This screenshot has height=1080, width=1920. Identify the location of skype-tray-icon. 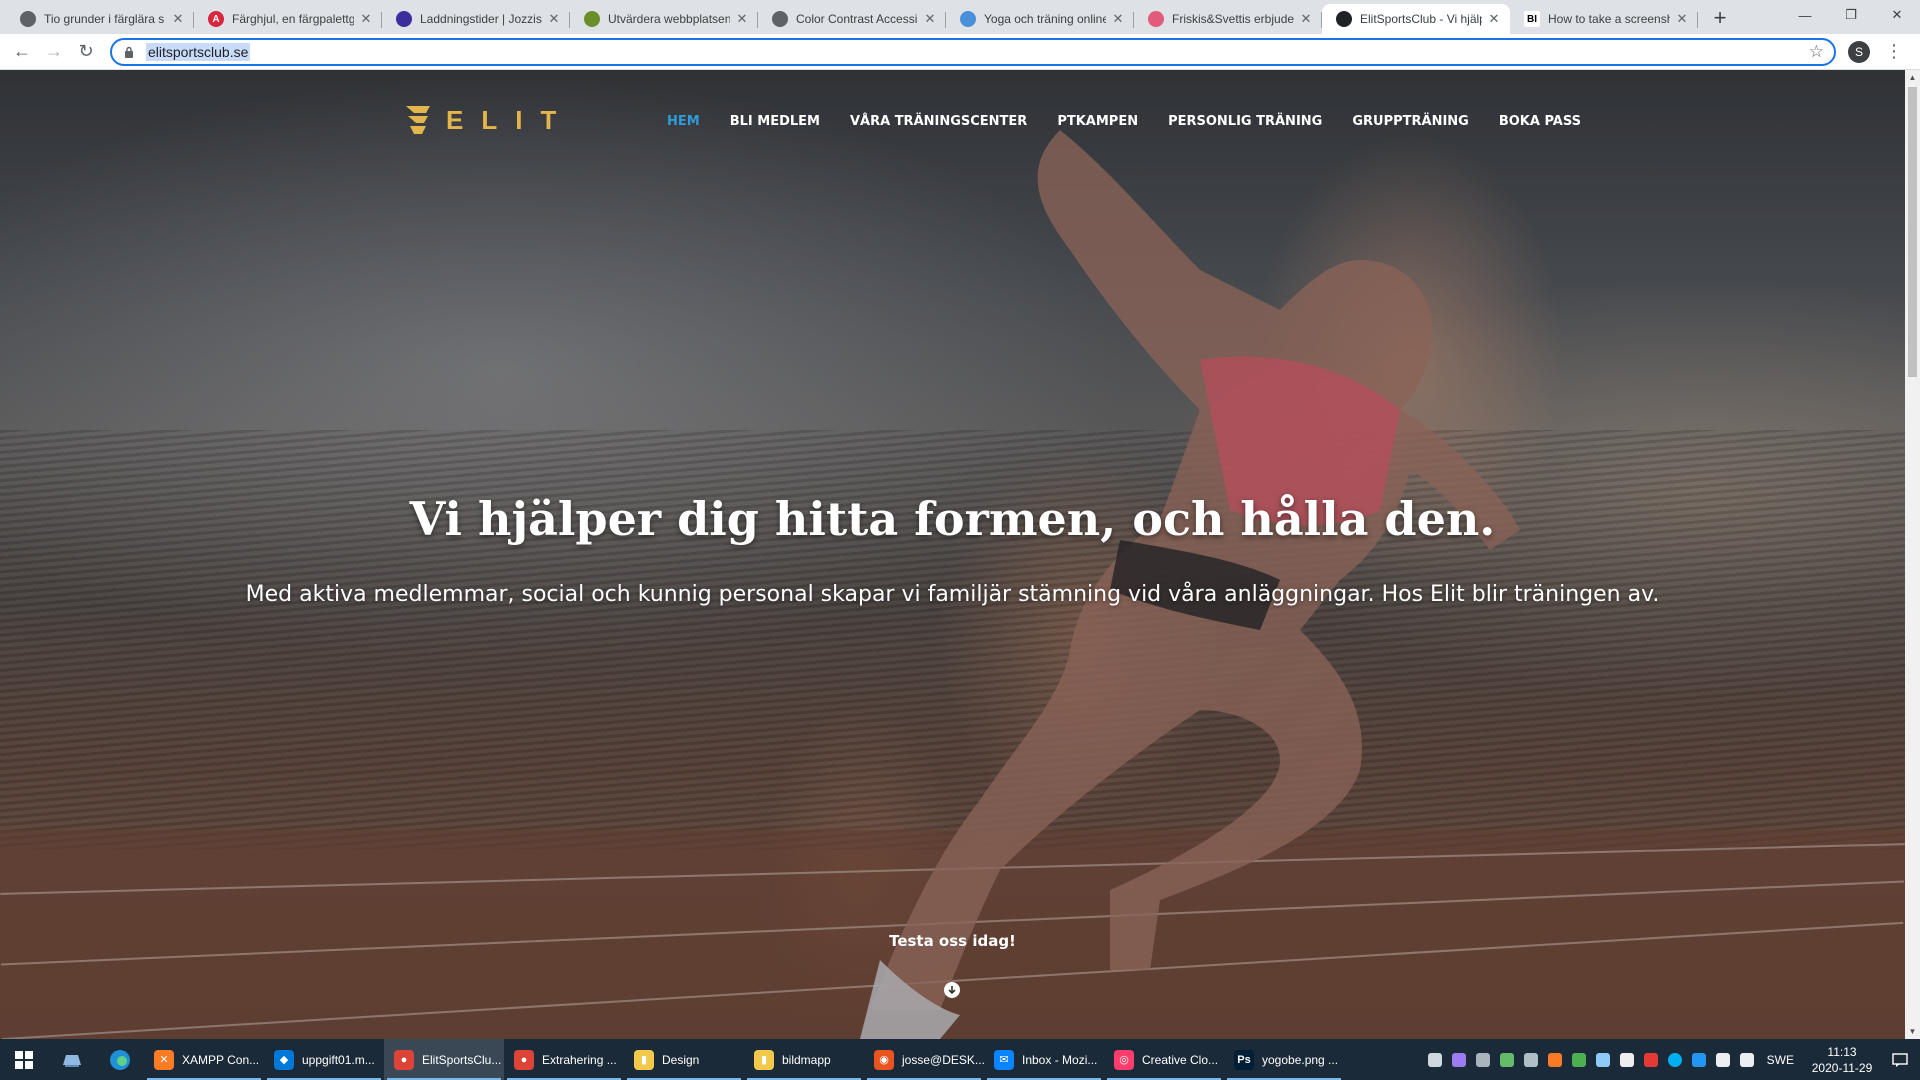
(1674, 1059).